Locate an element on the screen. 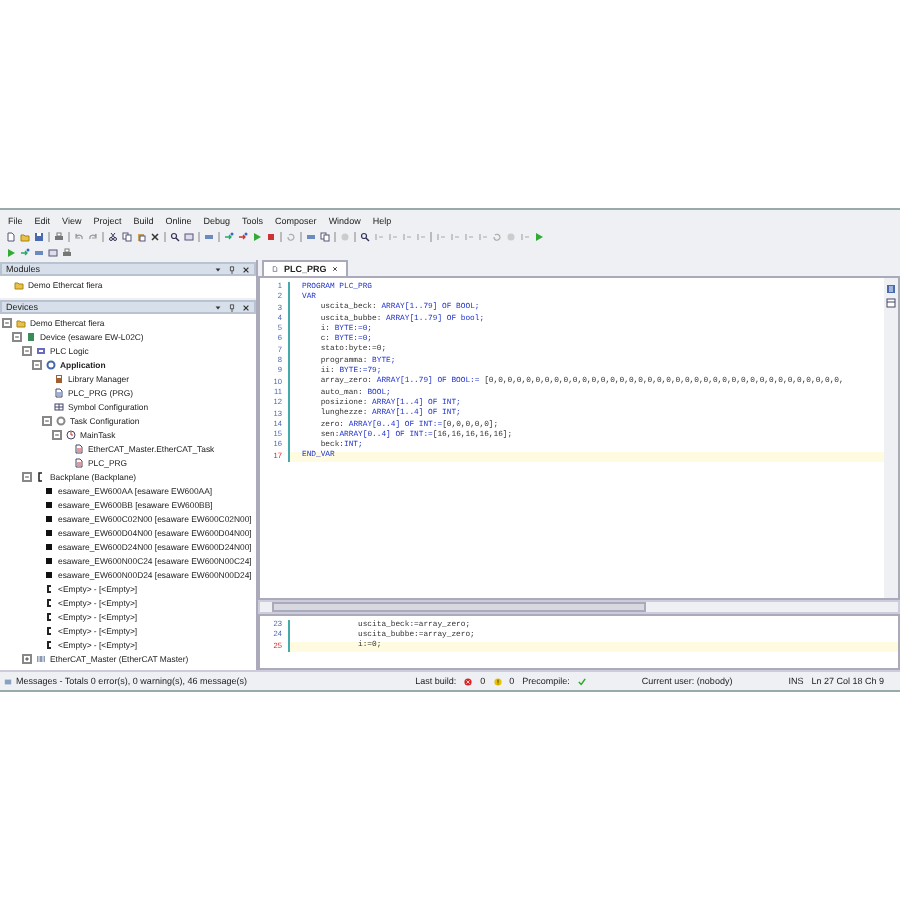  delete-icon is located at coordinates (155, 236).